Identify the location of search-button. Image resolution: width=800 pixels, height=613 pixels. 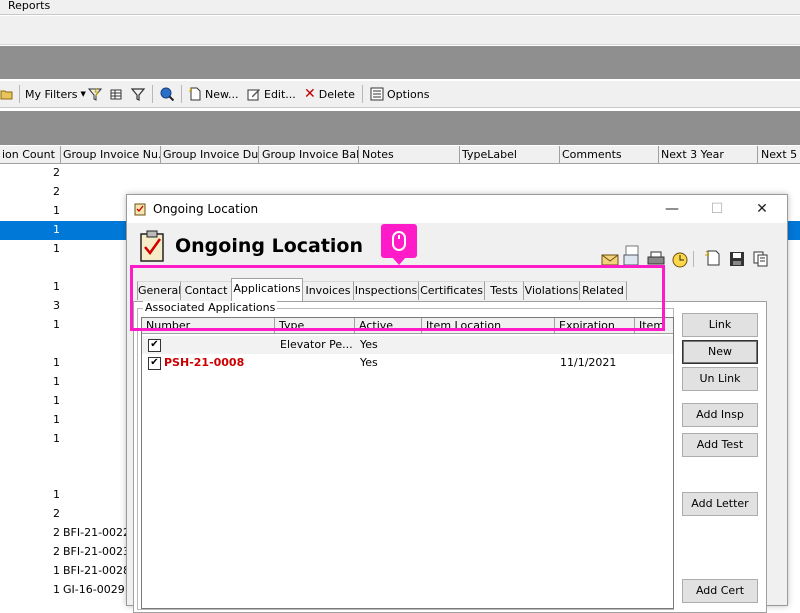
(167, 94).